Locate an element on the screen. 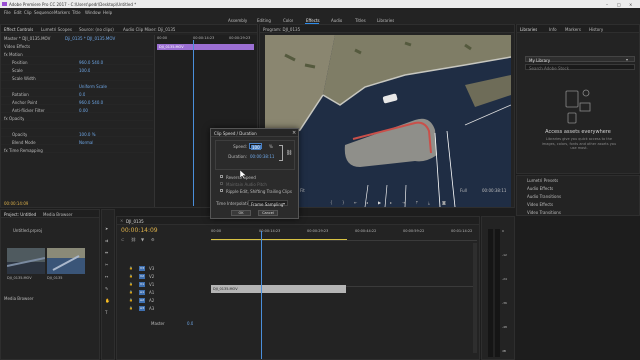 This screenshot has height=360, width=640. menu-help: Help is located at coordinates (107, 12).